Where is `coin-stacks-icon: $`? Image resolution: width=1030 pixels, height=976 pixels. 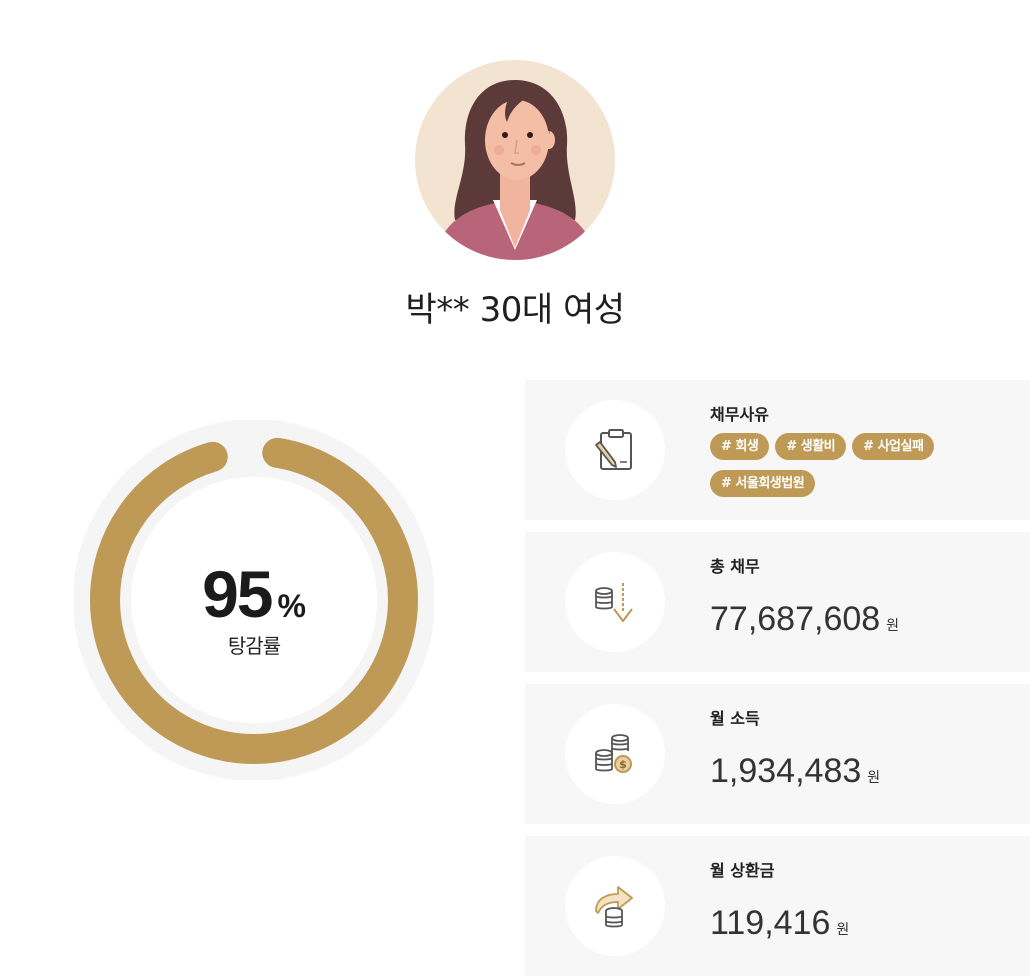 coin-stacks-icon: $ is located at coordinates (613, 753).